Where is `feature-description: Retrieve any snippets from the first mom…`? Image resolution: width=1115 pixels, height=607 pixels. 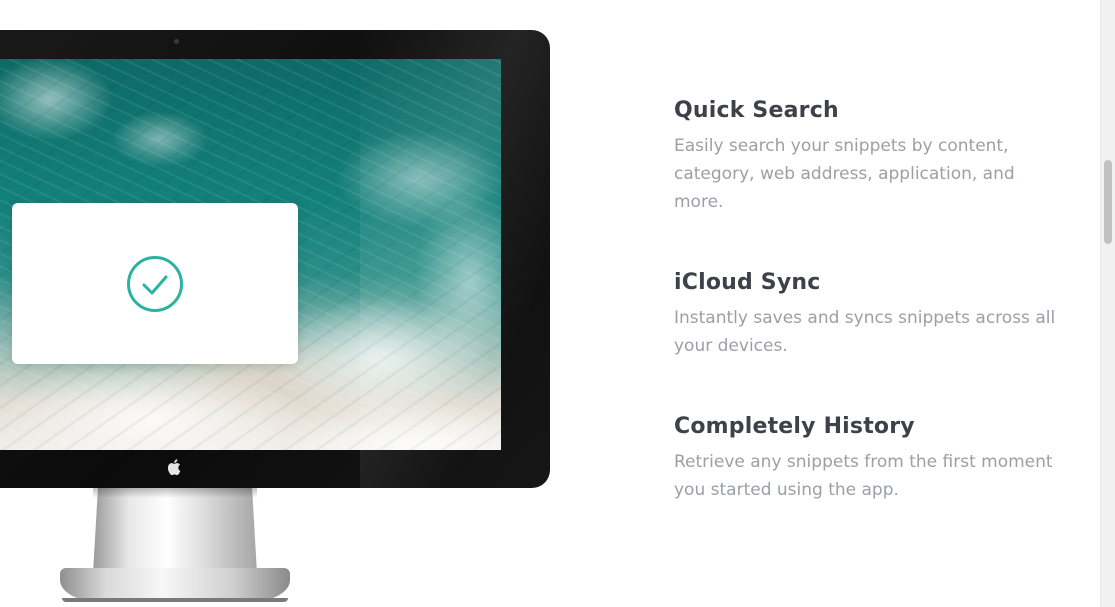 feature-description: Retrieve any snippets from the first mom… is located at coordinates (863, 476).